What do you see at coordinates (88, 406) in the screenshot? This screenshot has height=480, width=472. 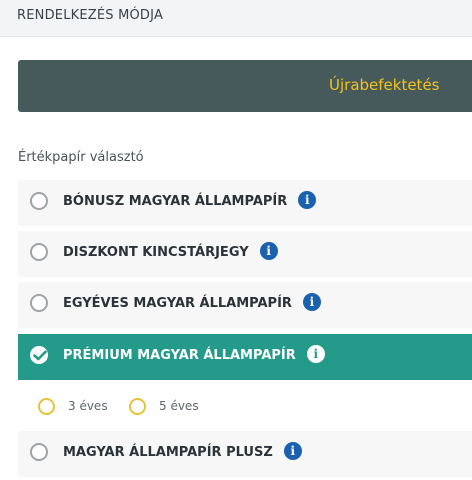 I see `term-option-label: 3 éves` at bounding box center [88, 406].